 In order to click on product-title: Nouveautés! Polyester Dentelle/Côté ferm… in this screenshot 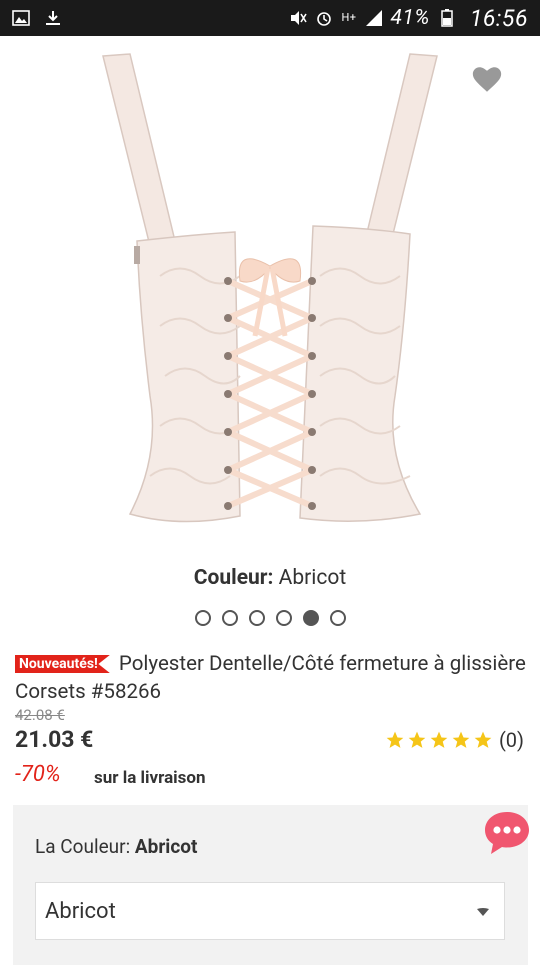, I will do `click(272, 678)`.